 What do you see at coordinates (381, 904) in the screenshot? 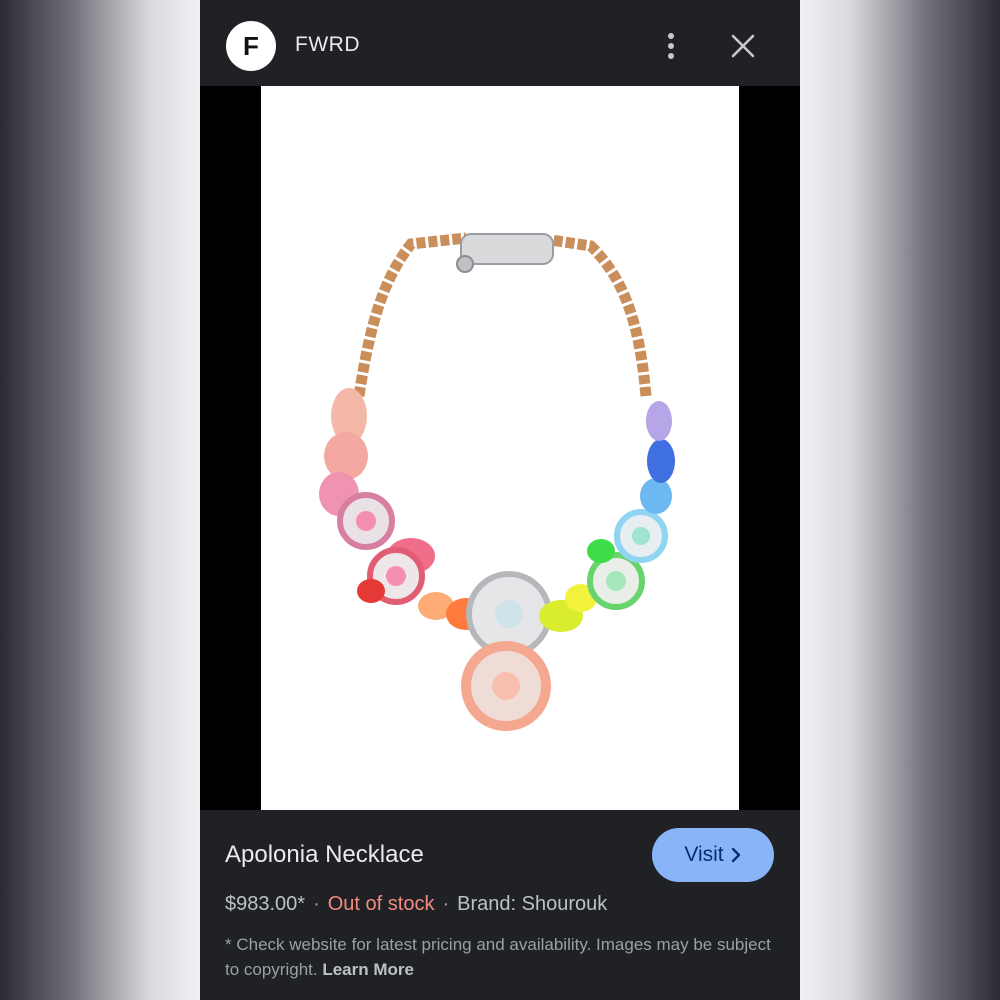
I see `stock-status: Out of stock` at bounding box center [381, 904].